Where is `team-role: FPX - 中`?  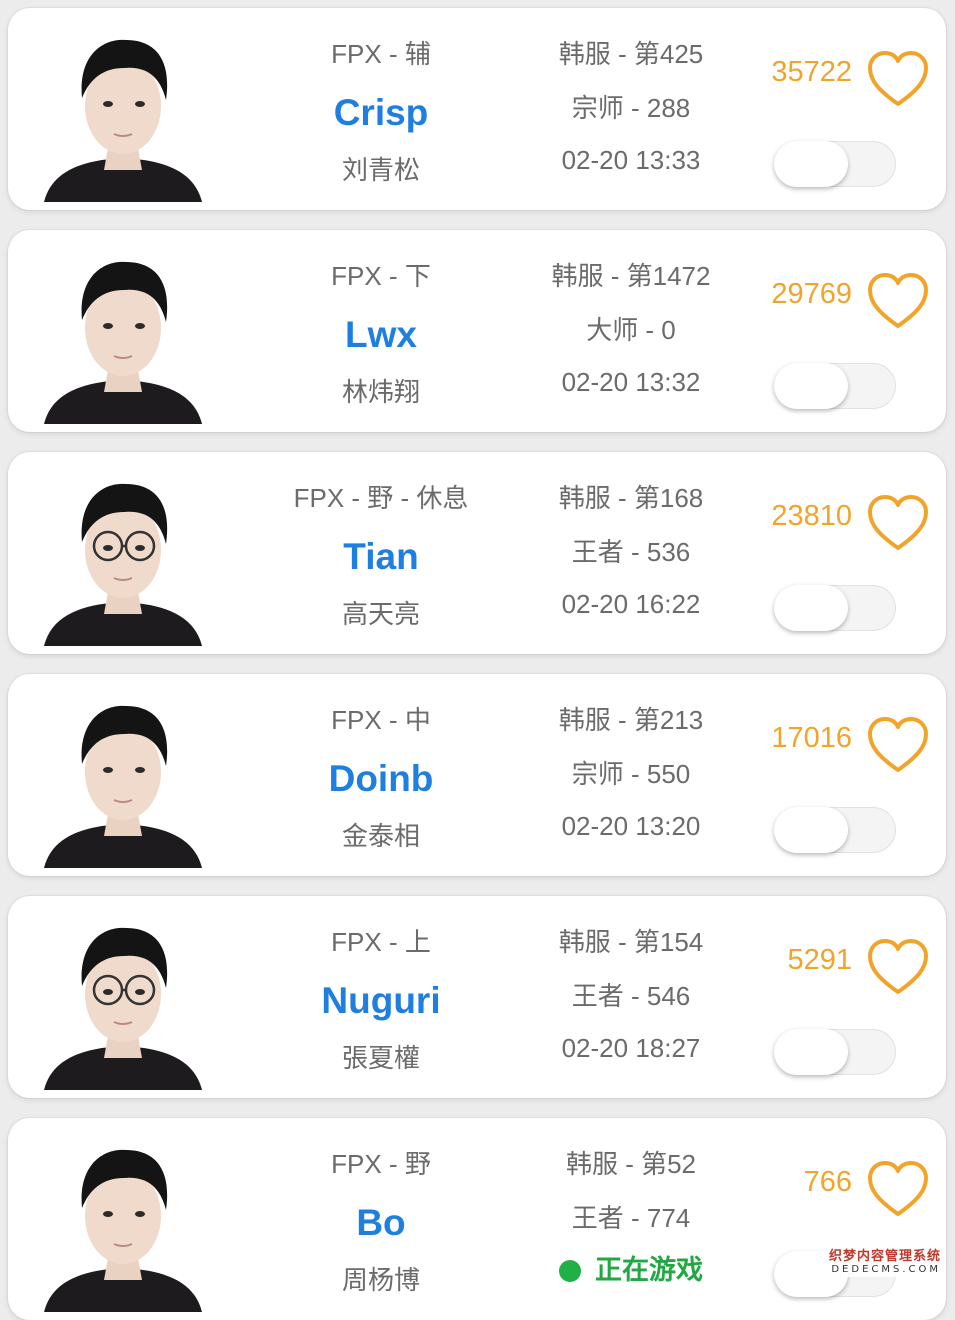
team-role: FPX - 中 is located at coordinates (381, 720).